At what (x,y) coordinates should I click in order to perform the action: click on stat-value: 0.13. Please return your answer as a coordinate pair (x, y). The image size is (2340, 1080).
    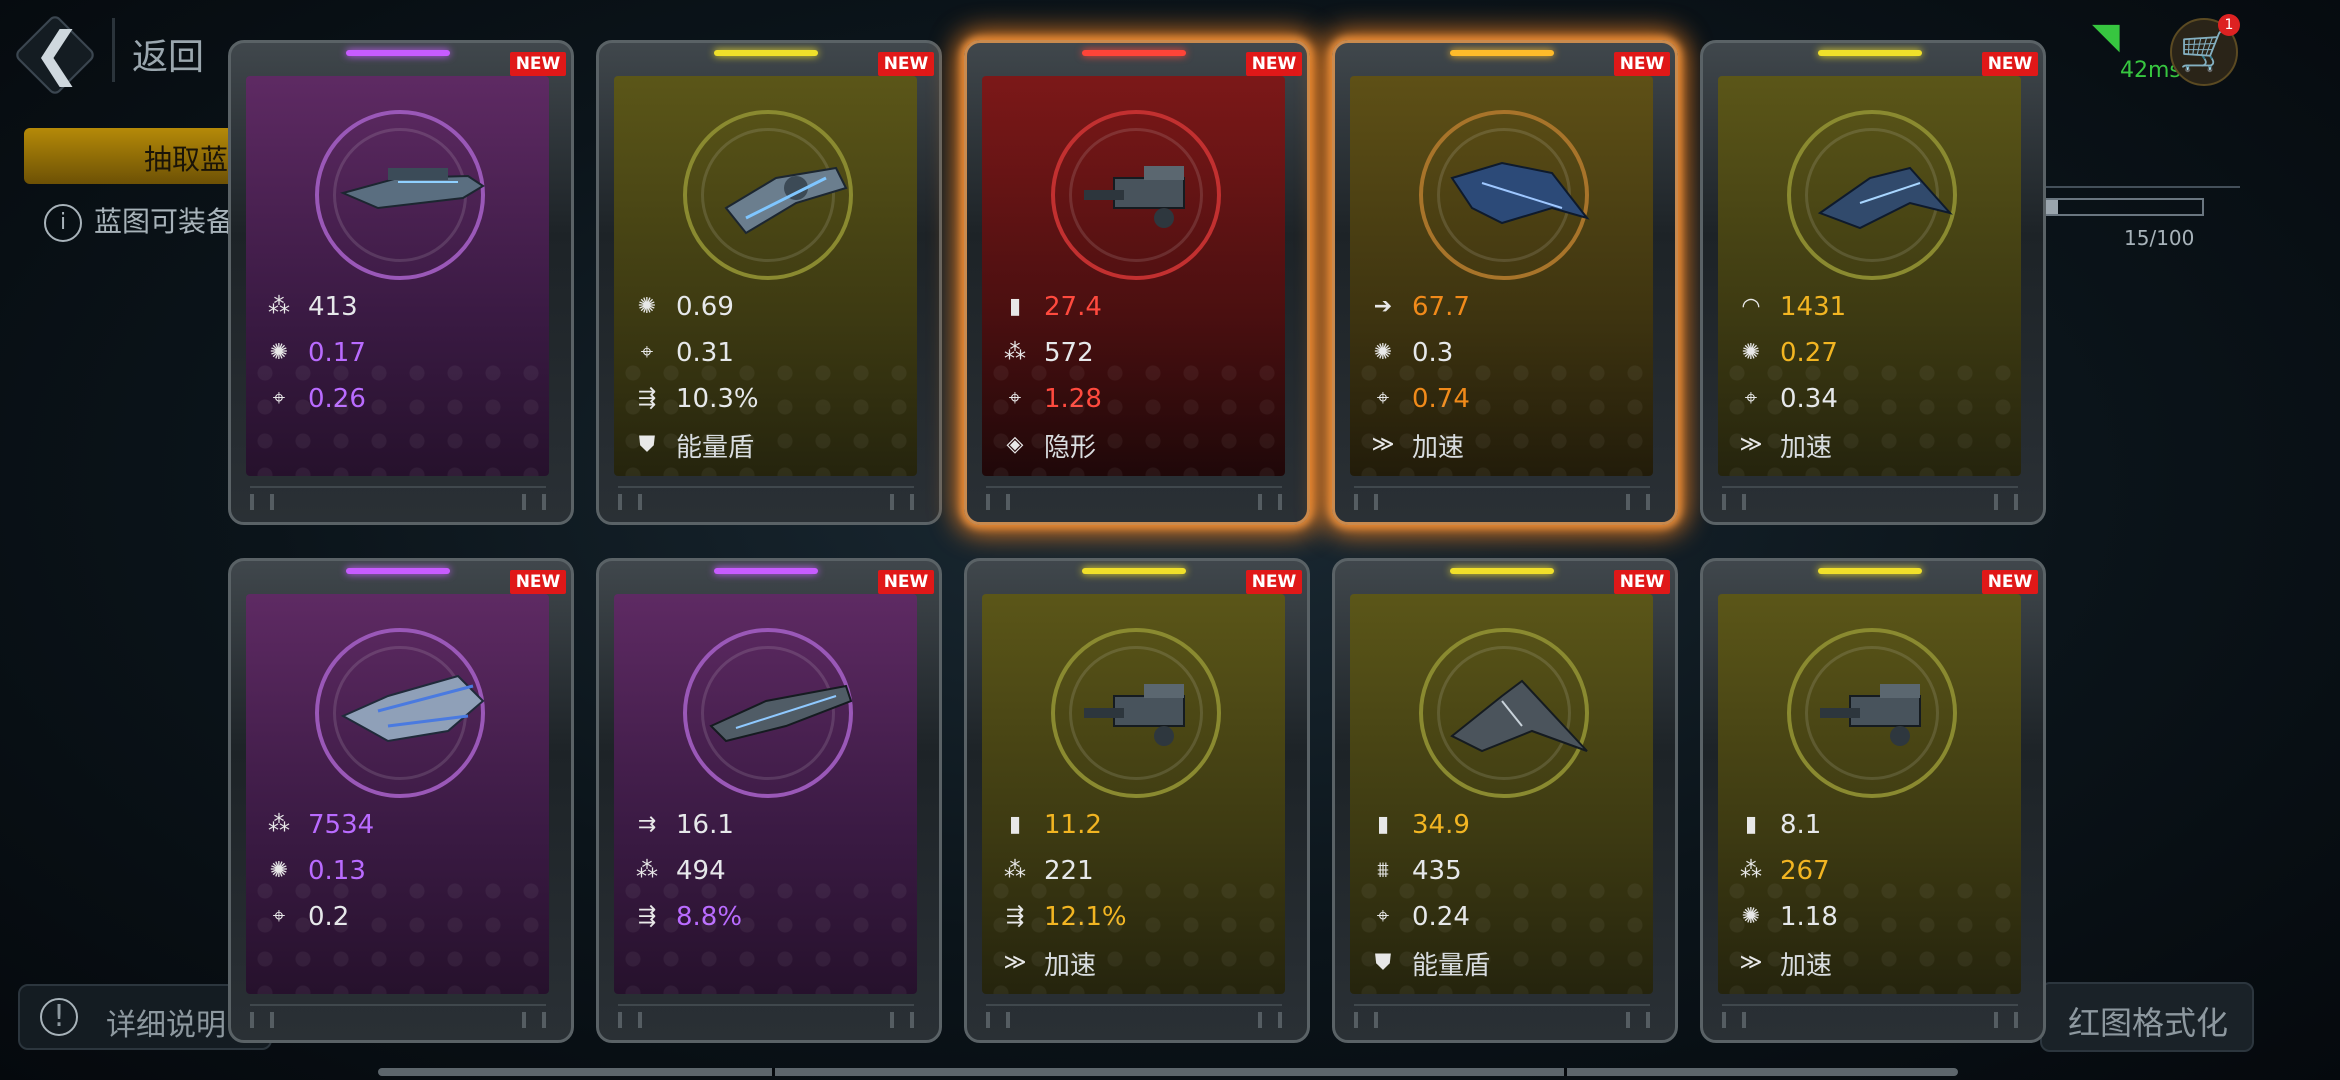
    Looking at the image, I should click on (337, 871).